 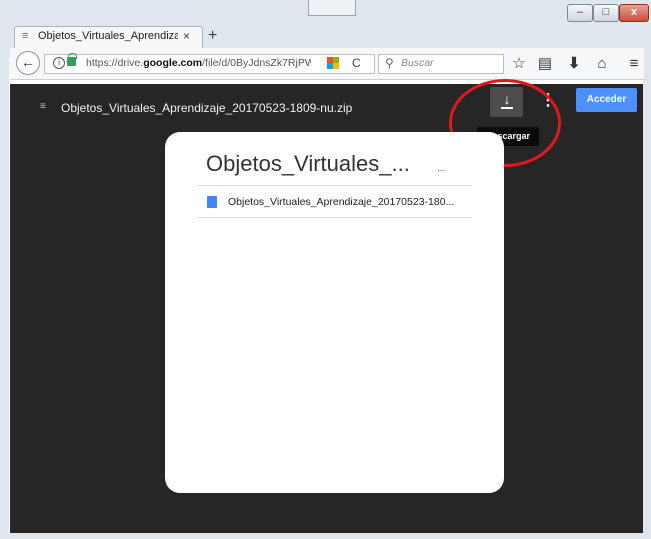 I want to click on tab-close-icon: ×, so click(x=189, y=36).